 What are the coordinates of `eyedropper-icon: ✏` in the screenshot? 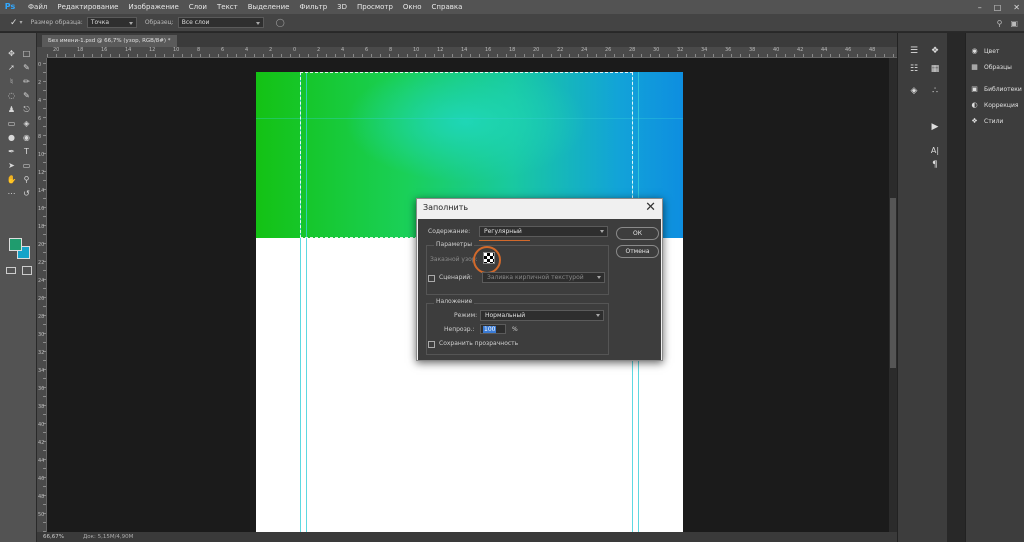 It's located at (26, 82).